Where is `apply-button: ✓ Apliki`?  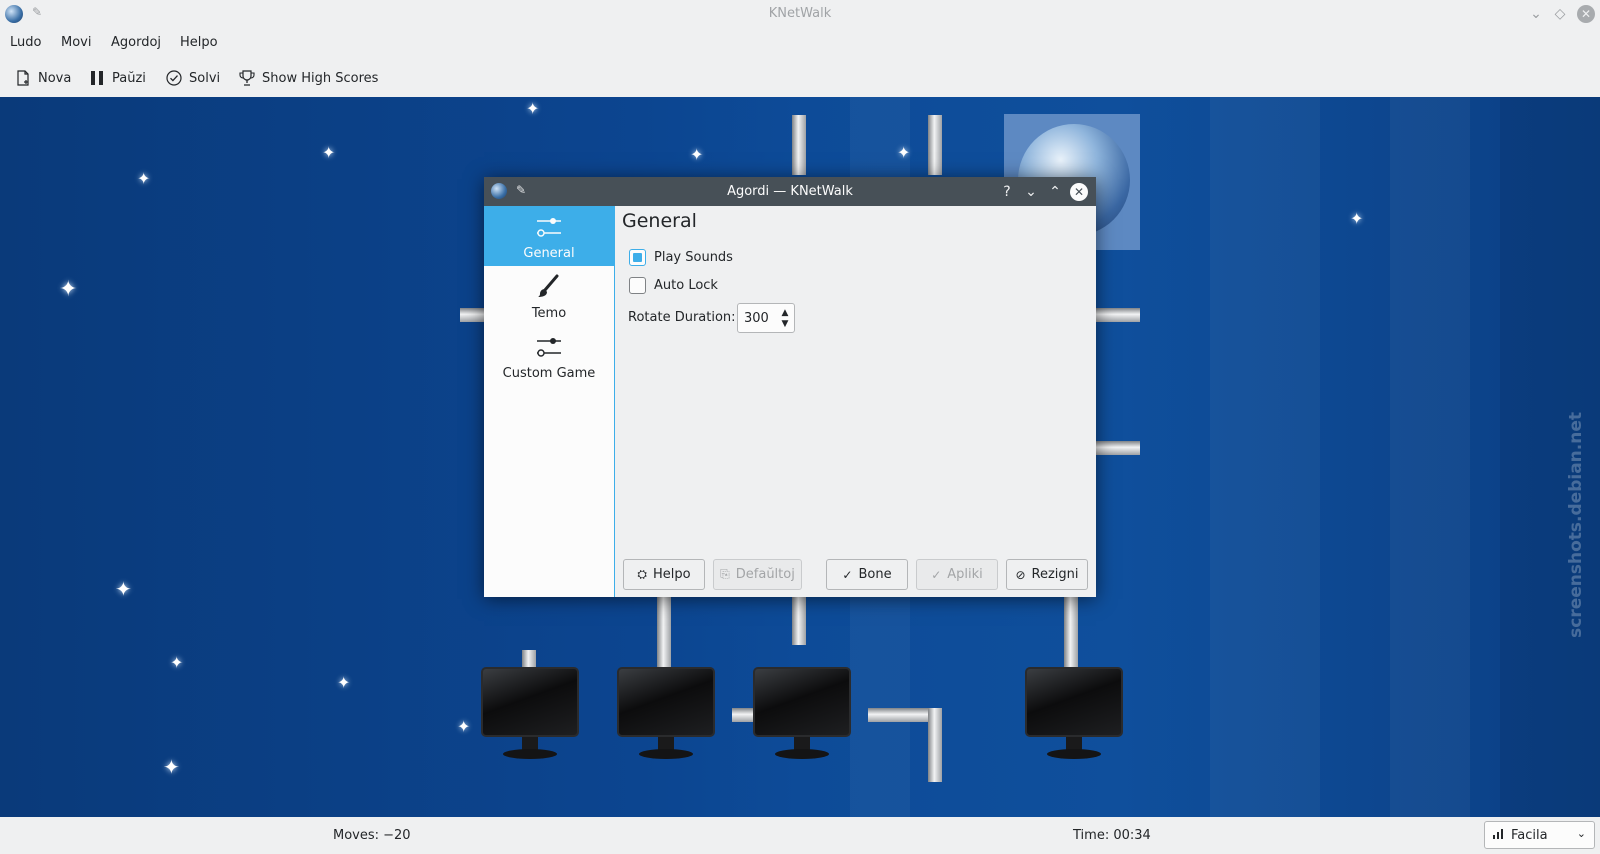 apply-button: ✓ Apliki is located at coordinates (957, 574).